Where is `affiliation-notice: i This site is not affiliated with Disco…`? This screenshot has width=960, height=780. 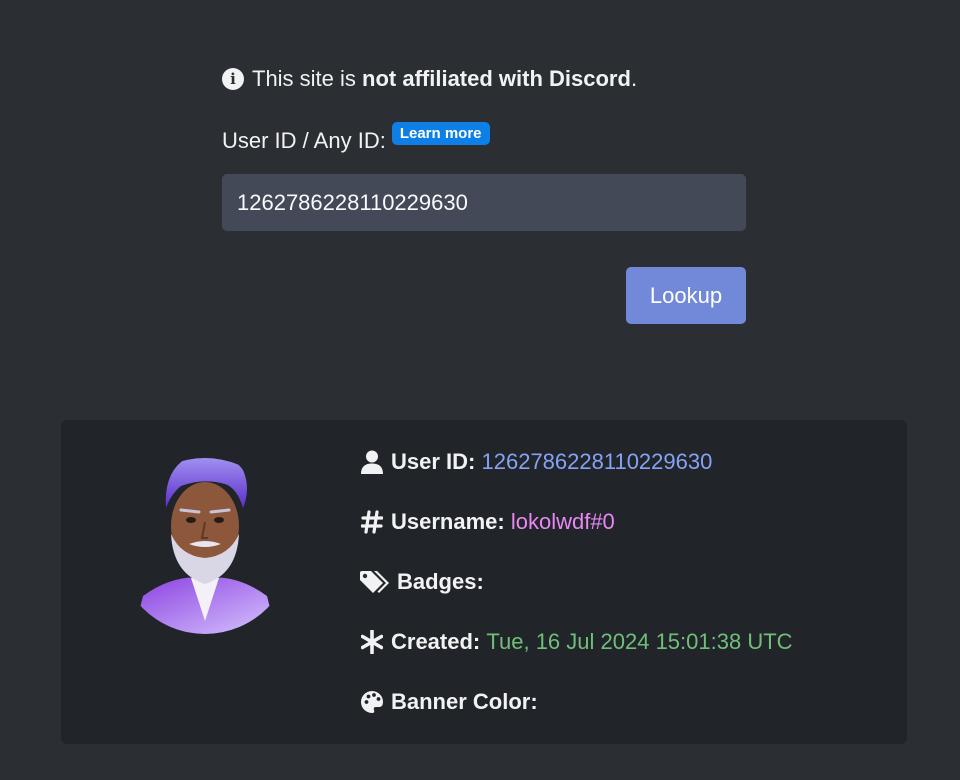 affiliation-notice: i This site is not affiliated with Disco… is located at coordinates (429, 79).